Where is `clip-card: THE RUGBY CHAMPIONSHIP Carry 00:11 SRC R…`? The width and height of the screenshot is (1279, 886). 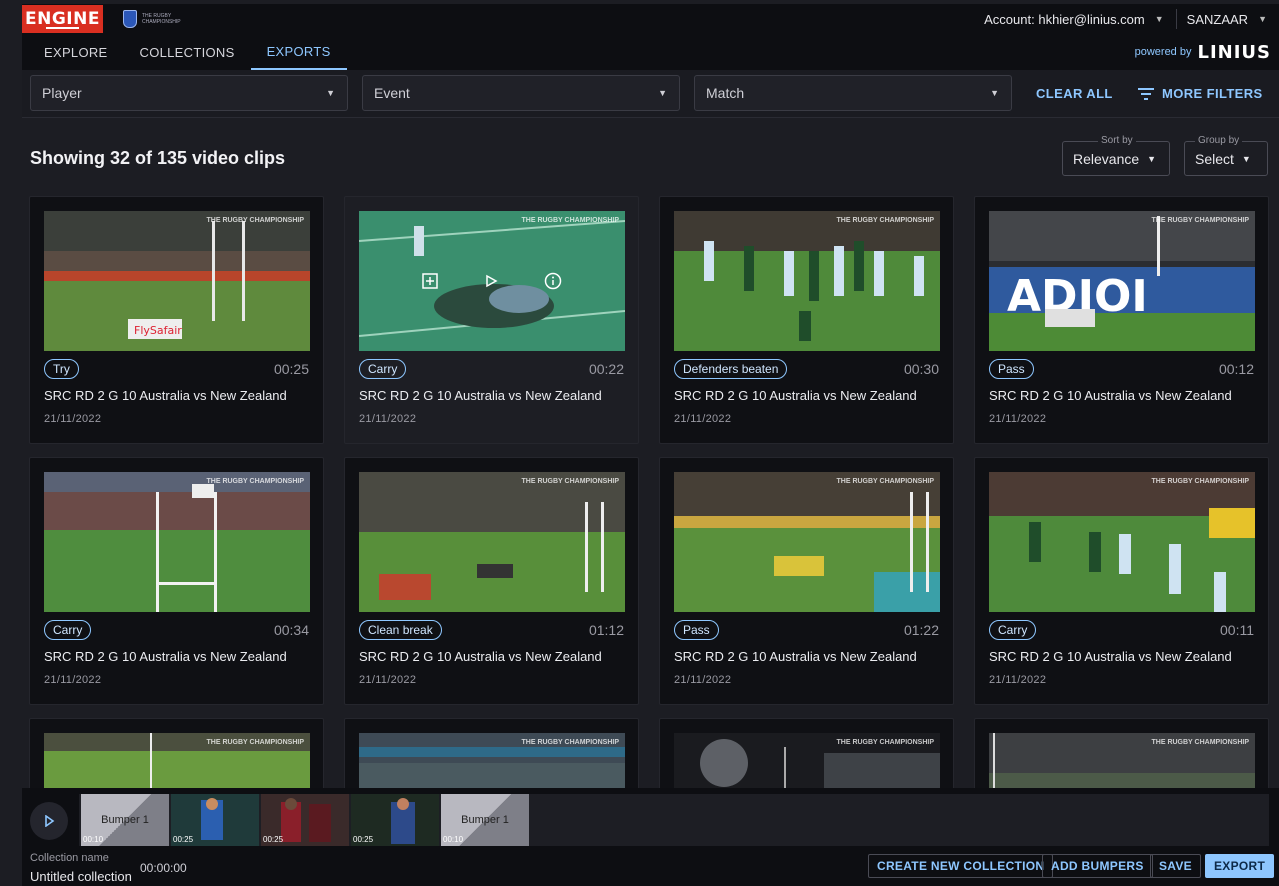
clip-card: THE RUGBY CHAMPIONSHIP Carry 00:11 SRC R… is located at coordinates (1121, 581).